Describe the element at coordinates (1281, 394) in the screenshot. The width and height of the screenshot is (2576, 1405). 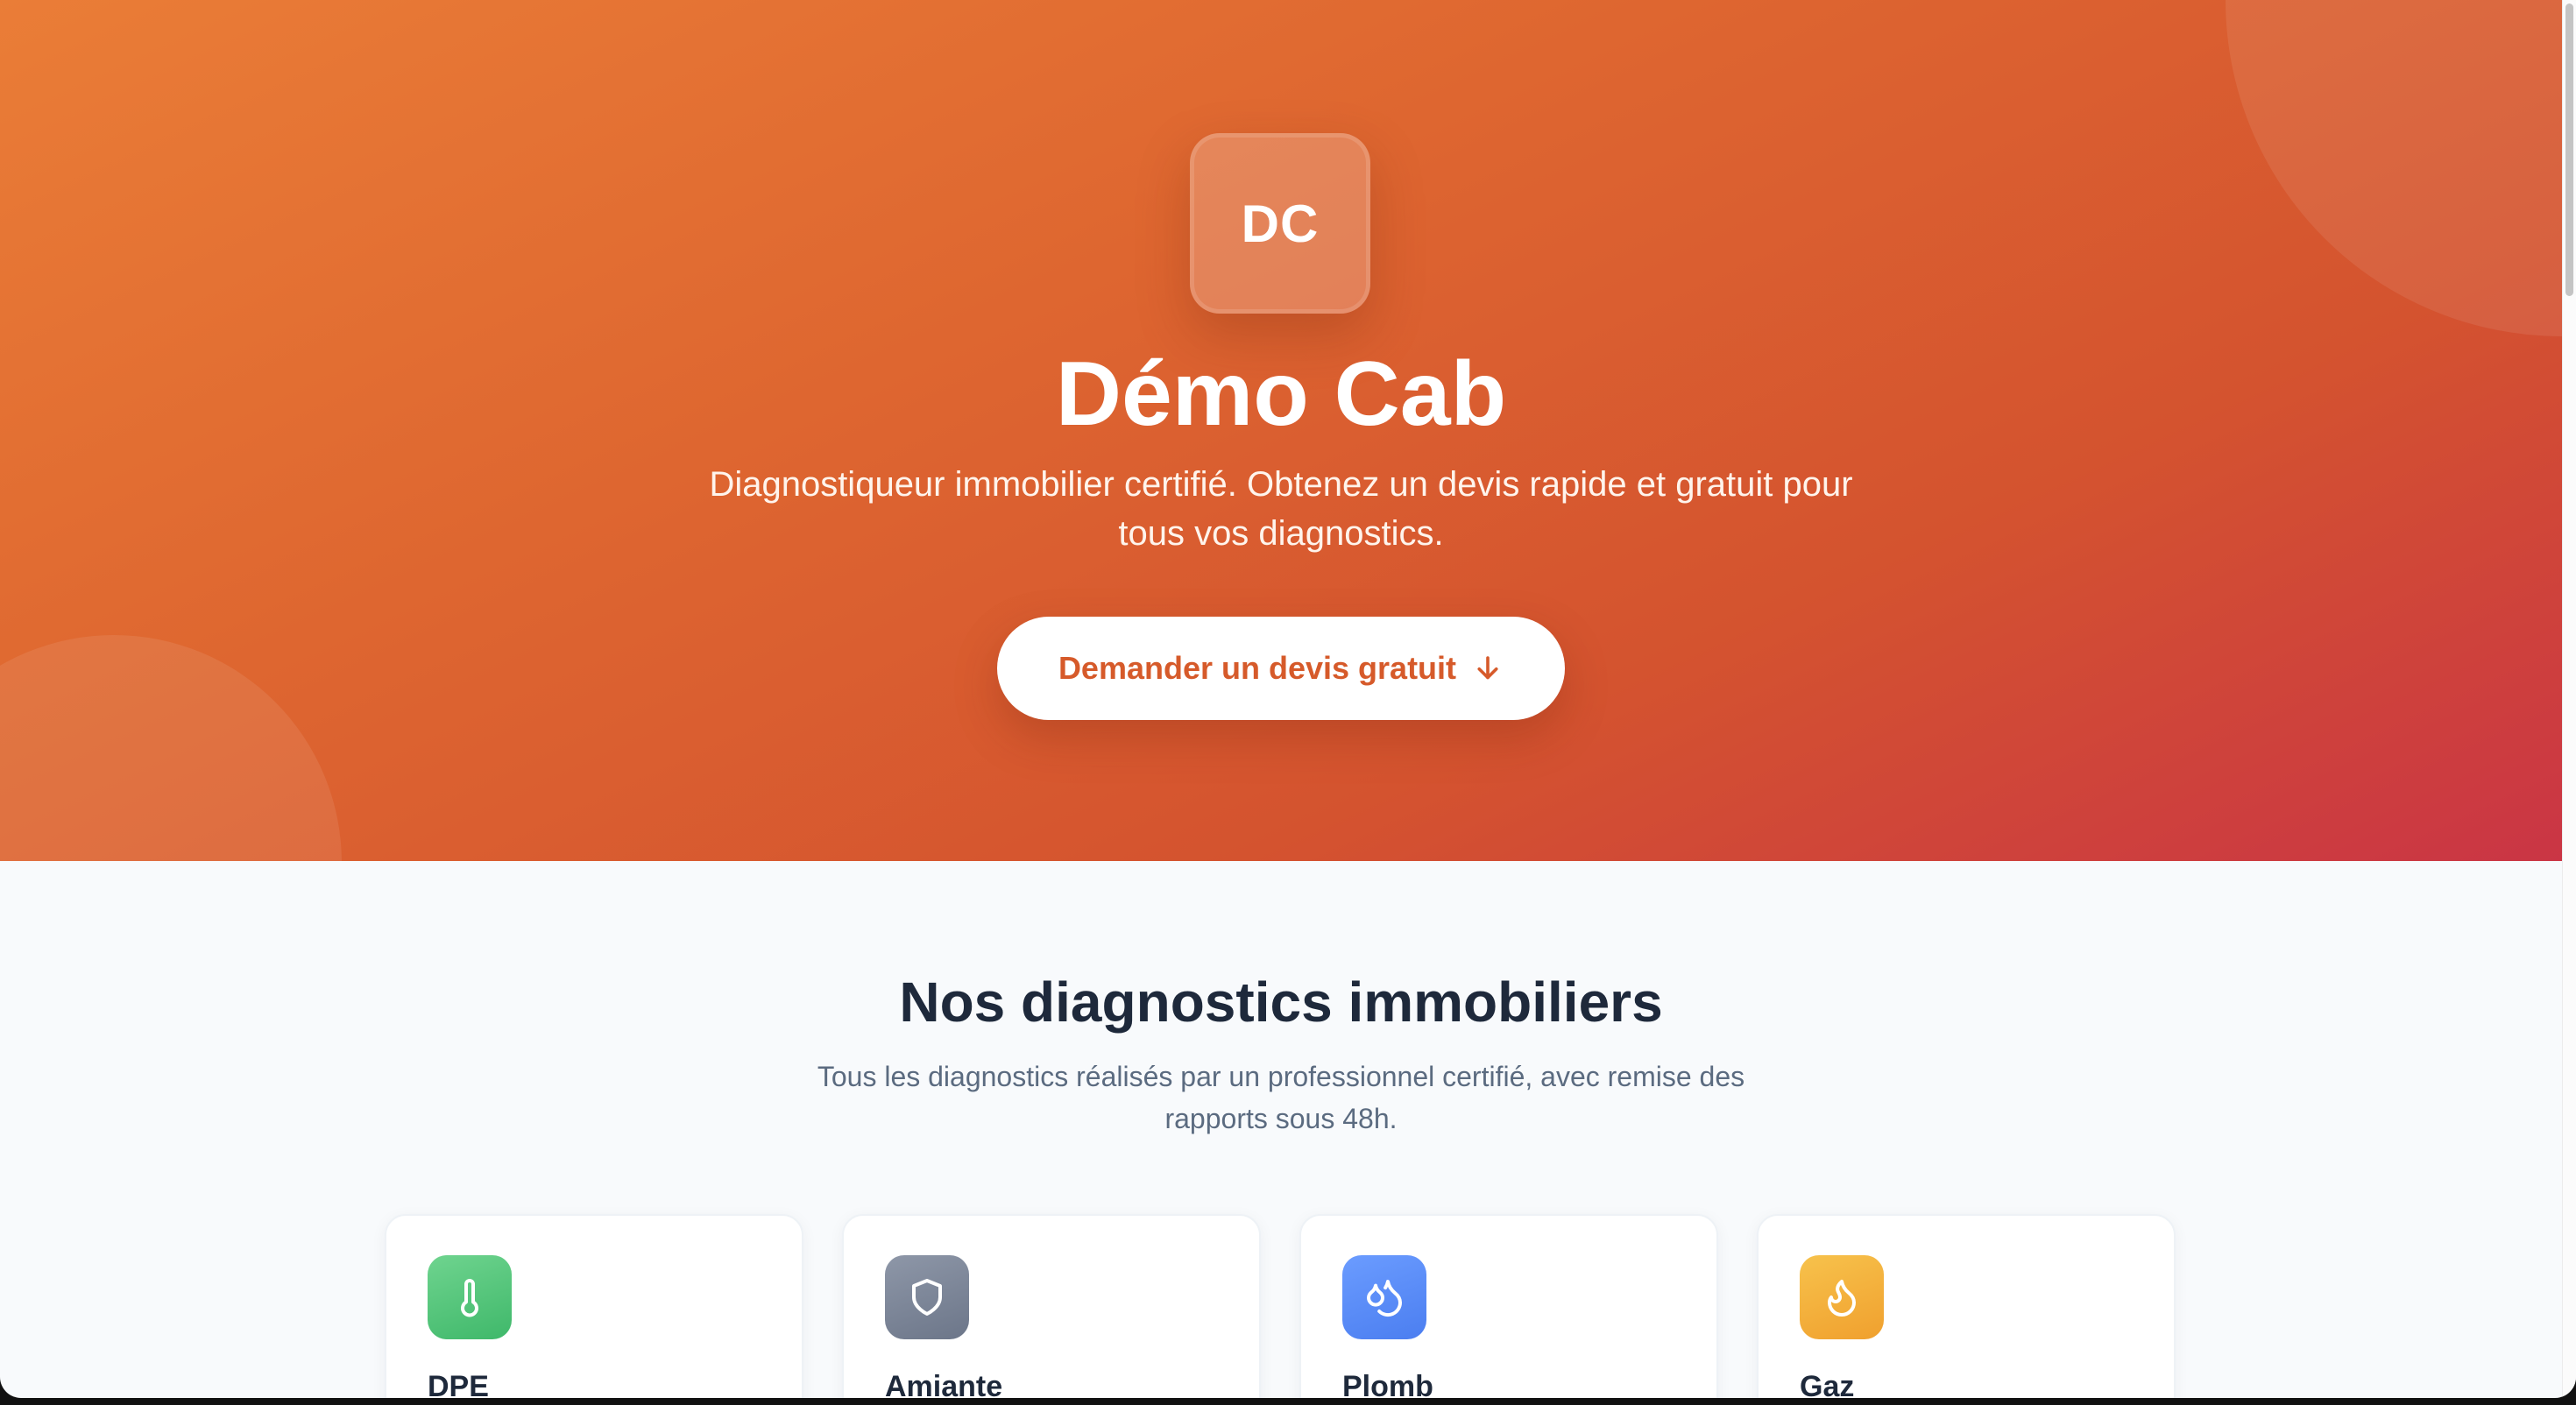
I see `company-name-heading: Démo Cab` at that location.